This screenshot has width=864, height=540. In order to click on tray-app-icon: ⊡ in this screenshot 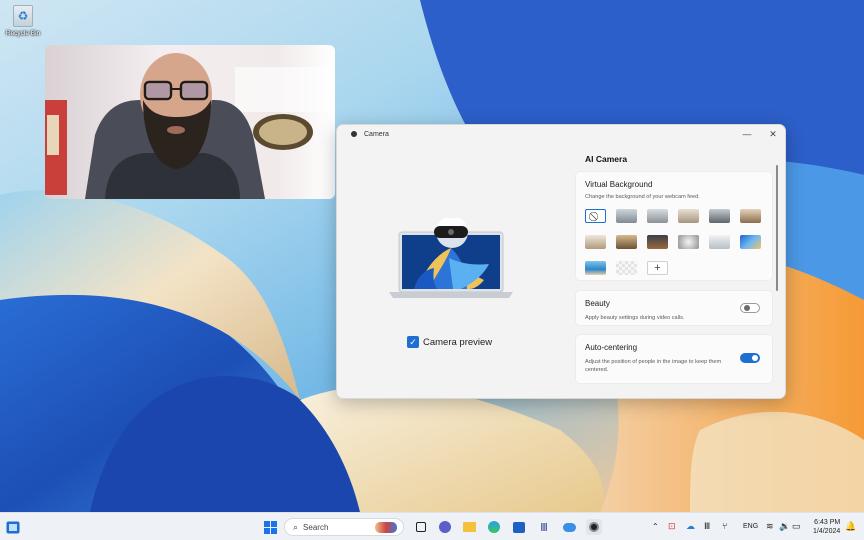, I will do `click(672, 526)`.